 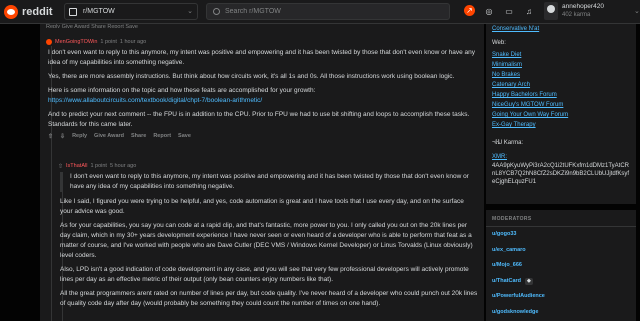 I want to click on search-bar, so click(x=328, y=11).